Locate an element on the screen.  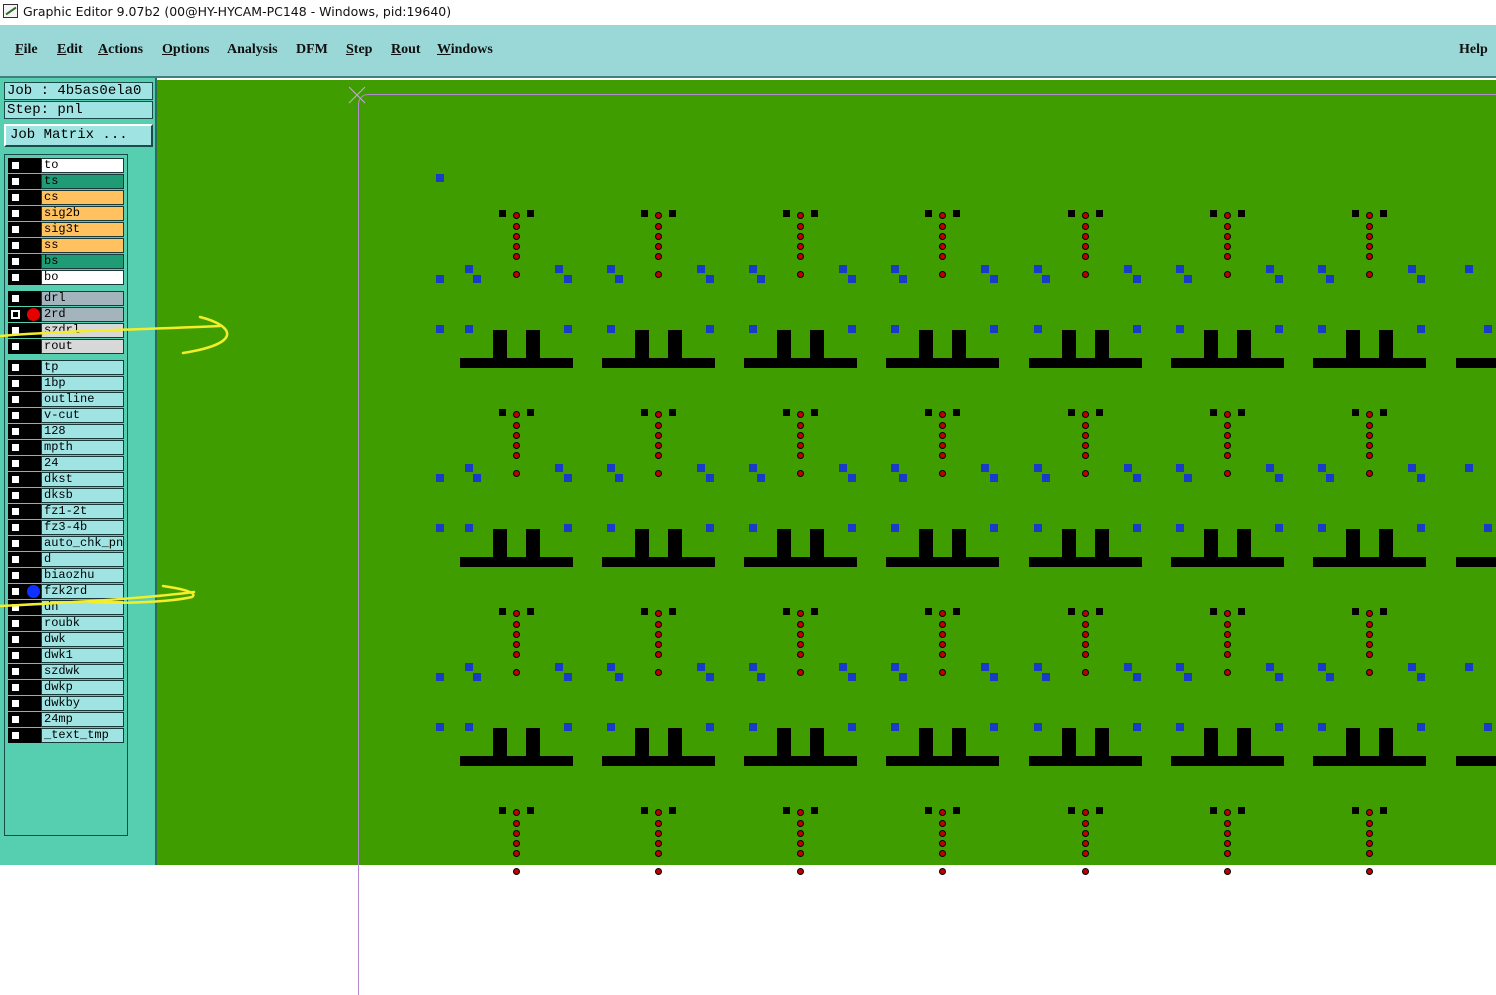
layer-row-24: 24 is located at coordinates (66, 463).